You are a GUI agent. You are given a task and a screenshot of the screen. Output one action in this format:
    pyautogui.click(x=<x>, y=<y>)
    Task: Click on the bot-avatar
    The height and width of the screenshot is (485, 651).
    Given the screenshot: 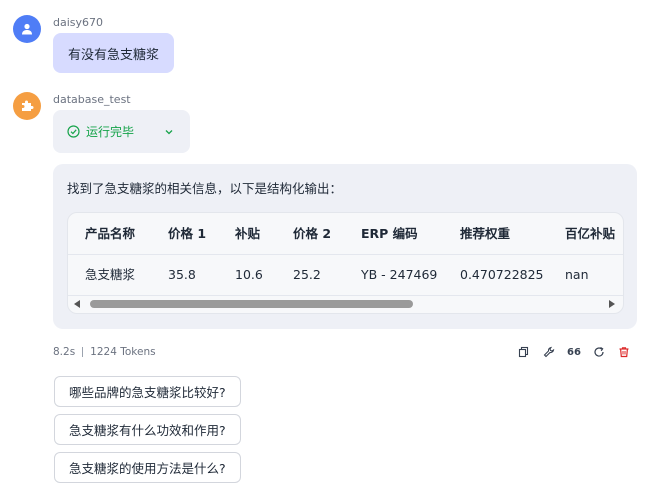 What is the action you would take?
    pyautogui.click(x=27, y=106)
    